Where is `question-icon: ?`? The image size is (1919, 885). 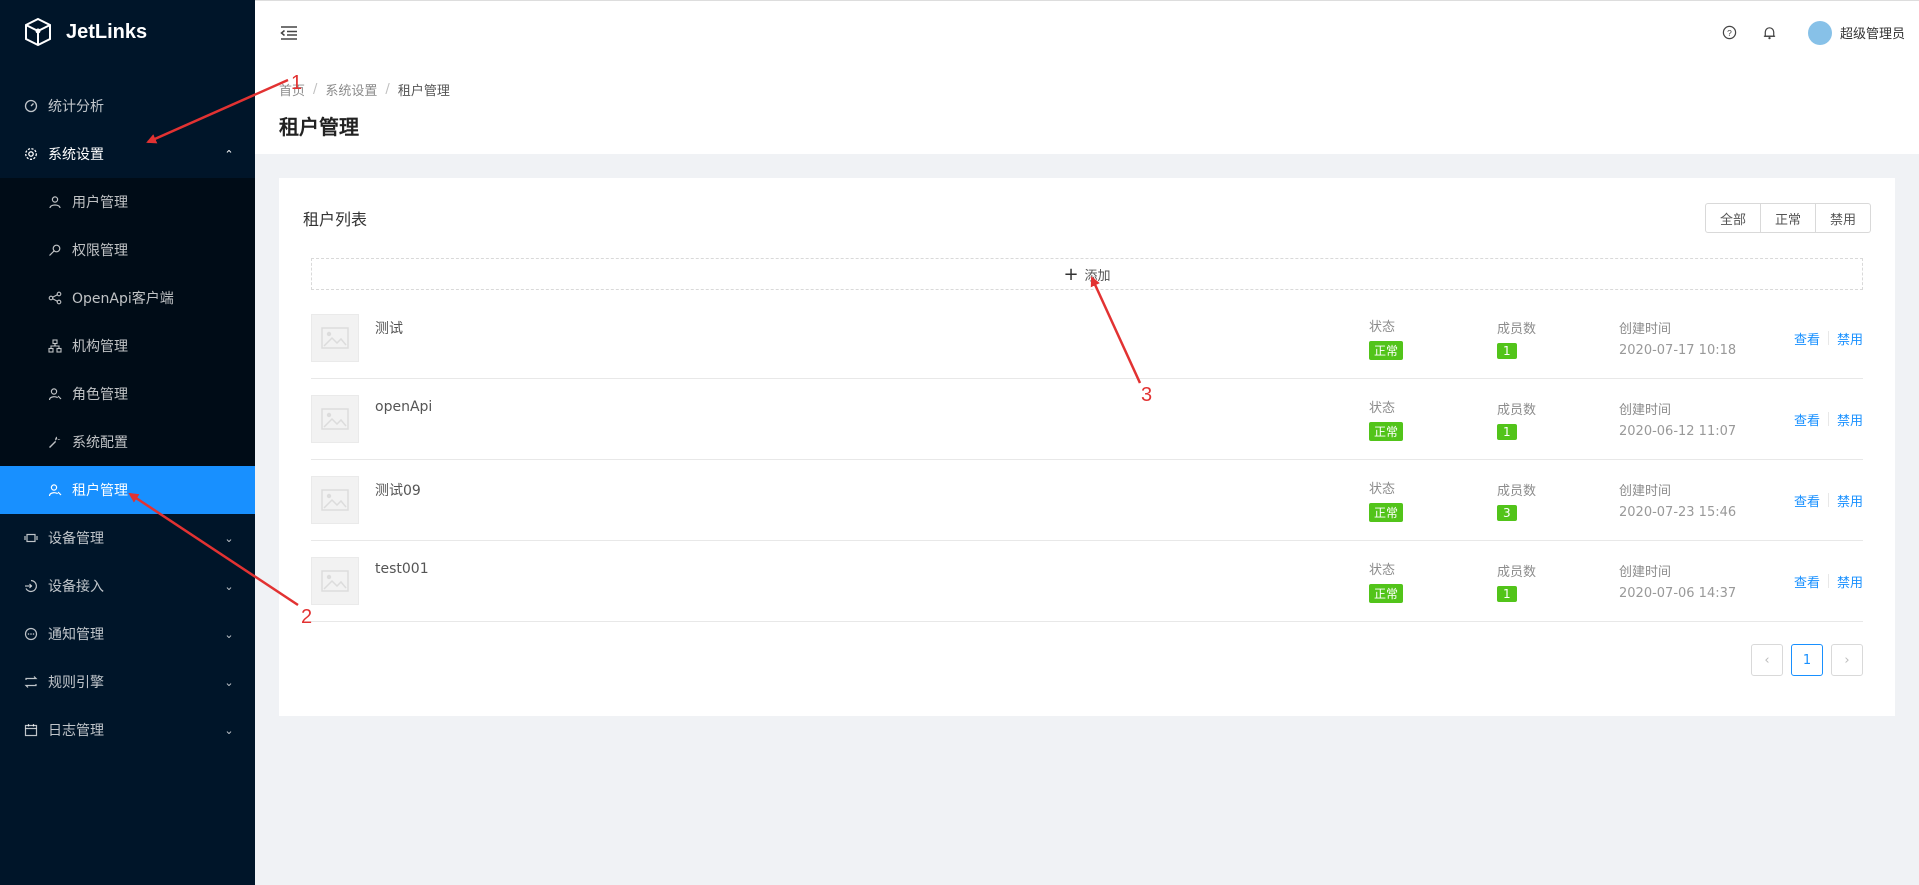 question-icon: ? is located at coordinates (1730, 33).